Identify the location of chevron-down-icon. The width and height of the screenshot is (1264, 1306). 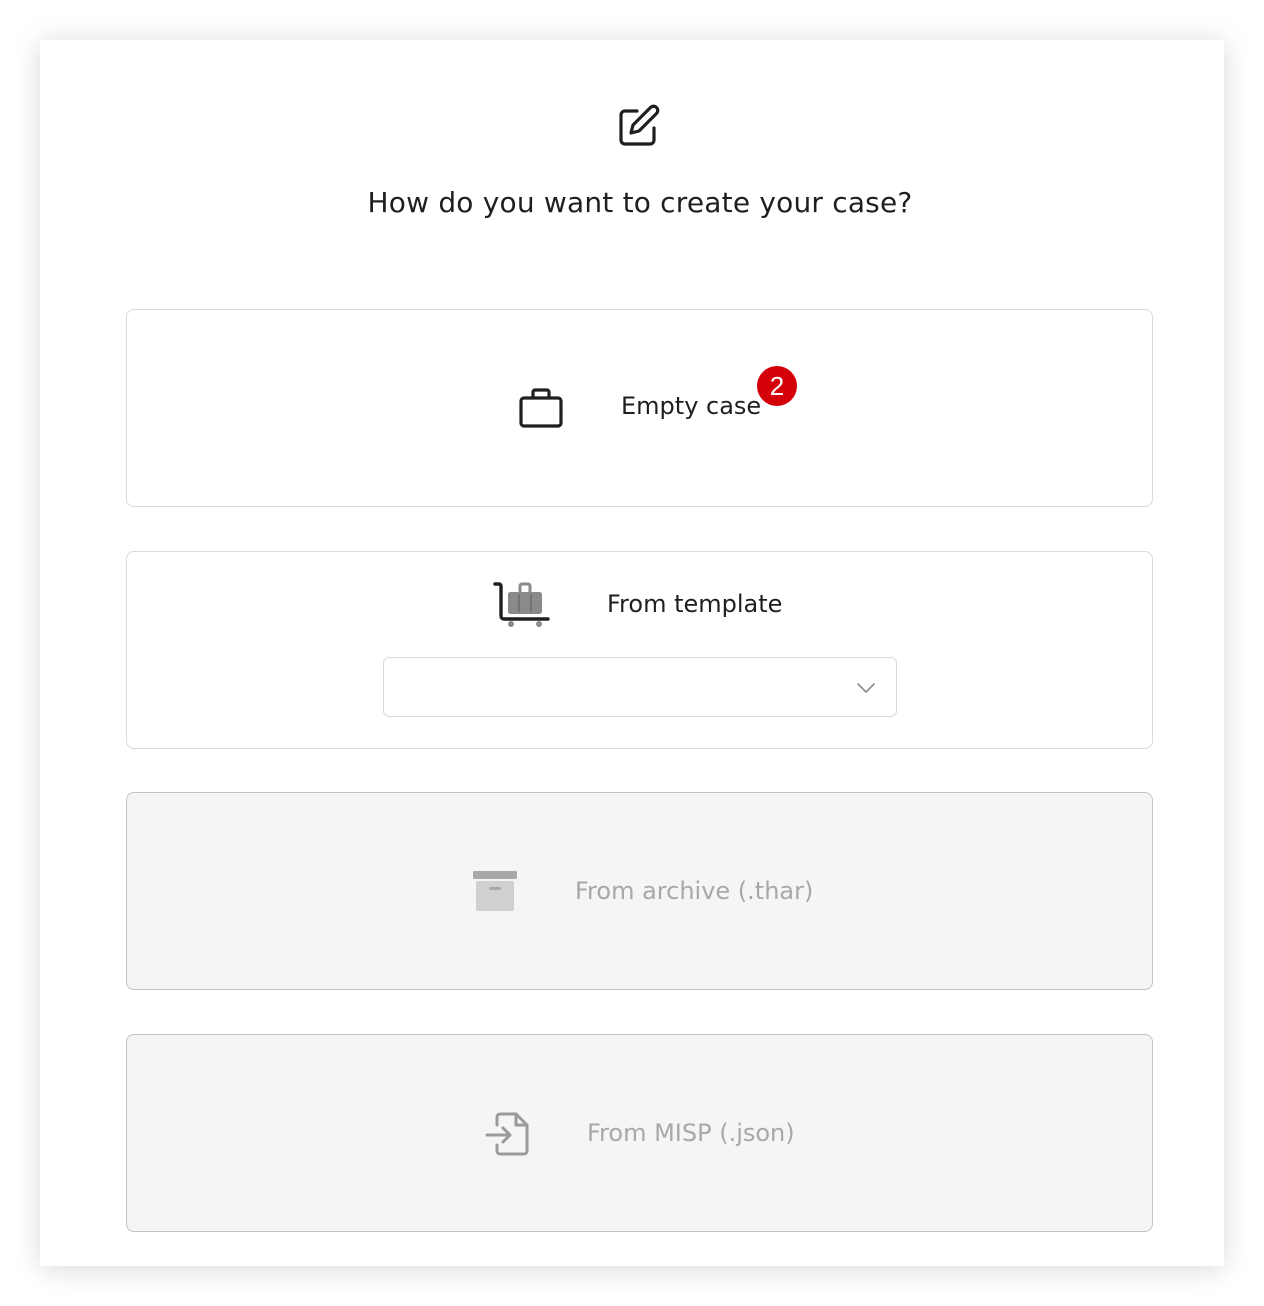
(866, 688).